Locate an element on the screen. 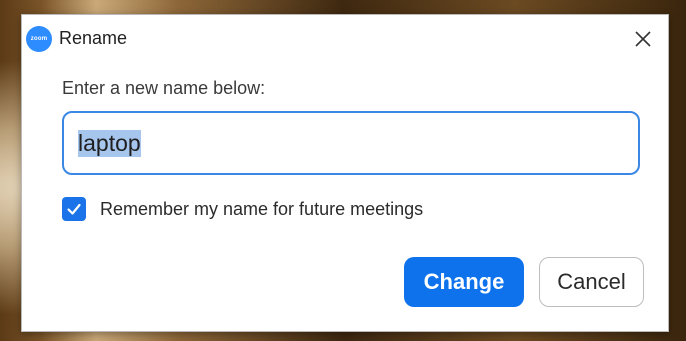  remember-name-label: Remember my name for future meetings is located at coordinates (262, 208).